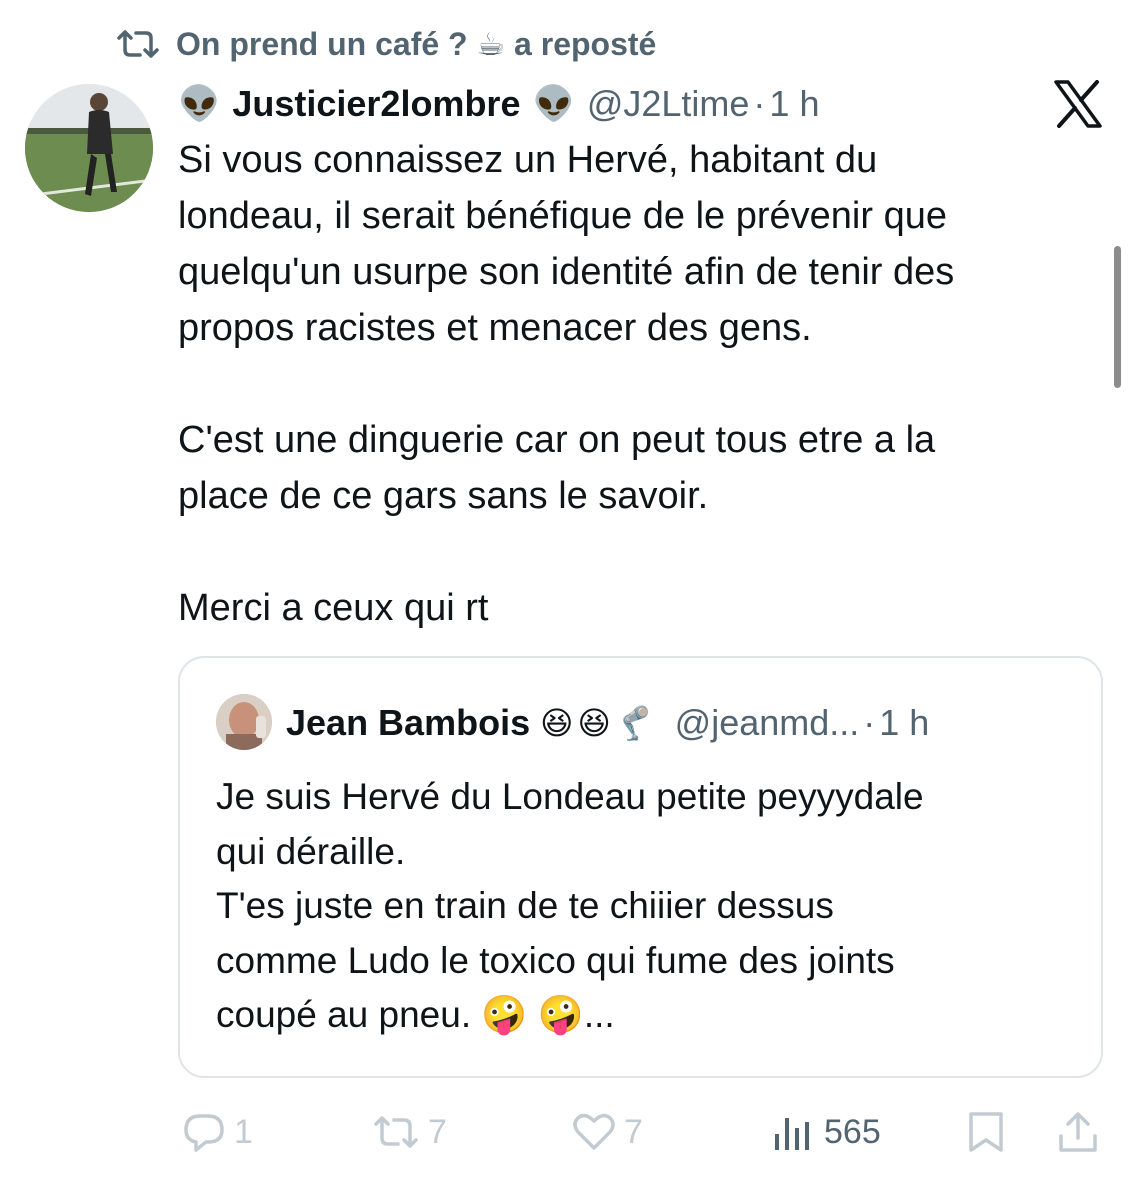  I want to click on bookmark-button, so click(986, 1132).